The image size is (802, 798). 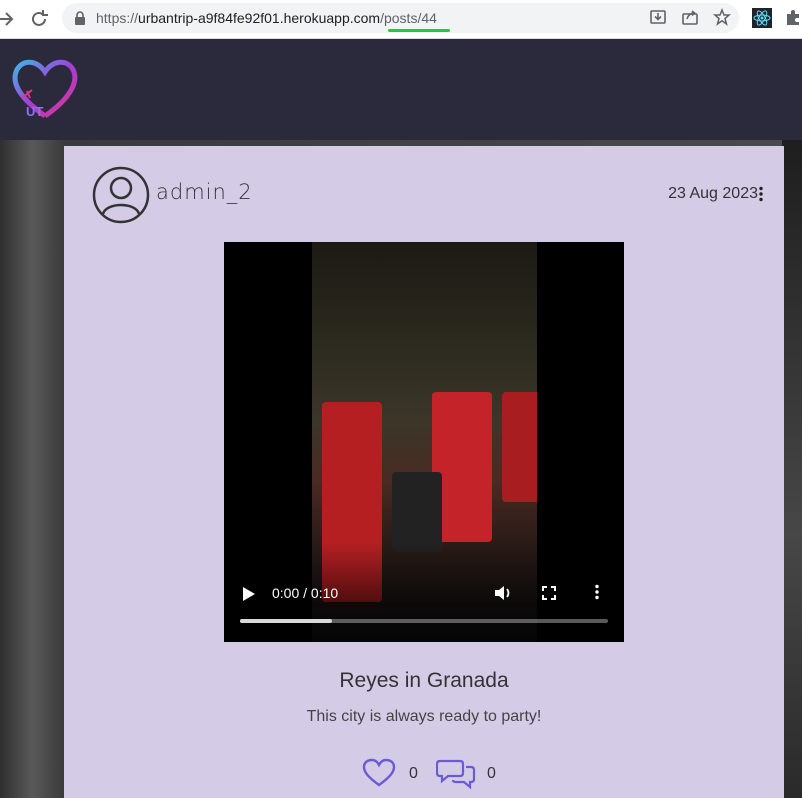 What do you see at coordinates (504, 593) in the screenshot?
I see `volume-icon` at bounding box center [504, 593].